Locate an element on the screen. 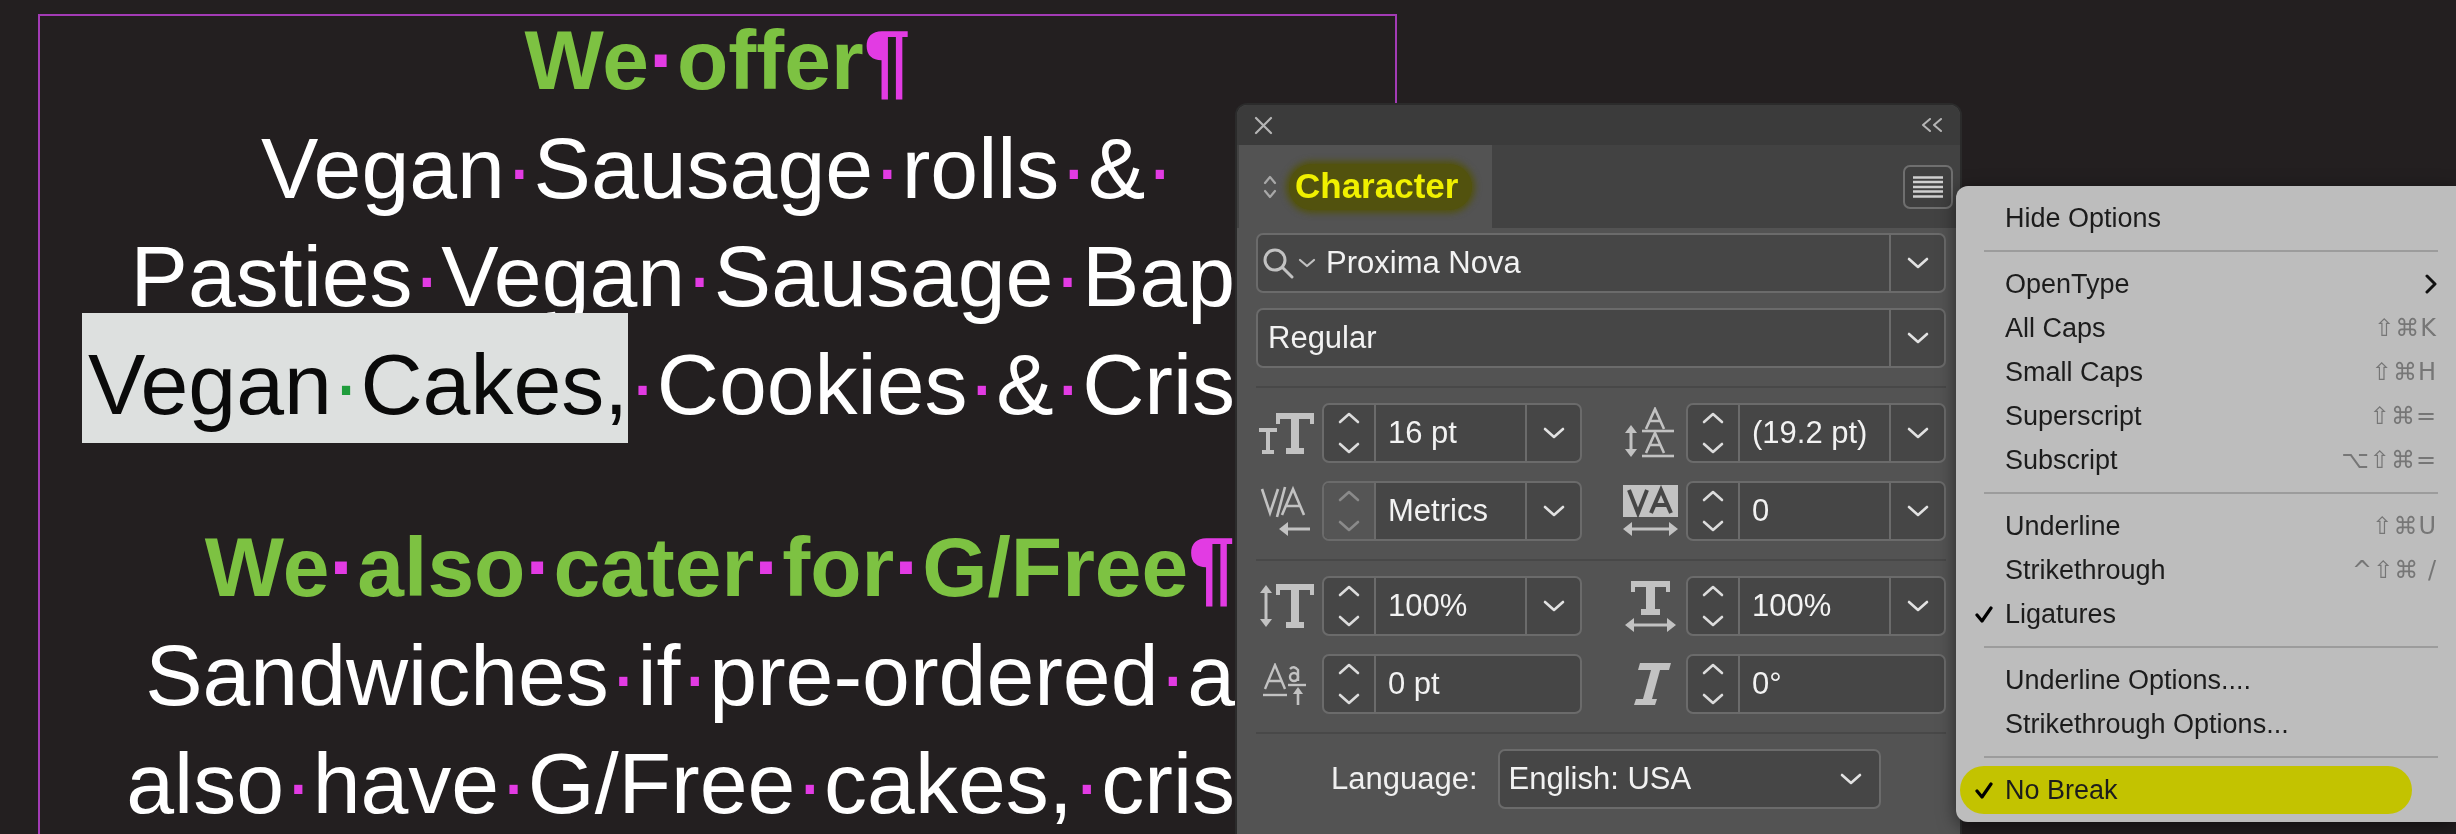  language-dropdown: English: USA is located at coordinates (1689, 779).